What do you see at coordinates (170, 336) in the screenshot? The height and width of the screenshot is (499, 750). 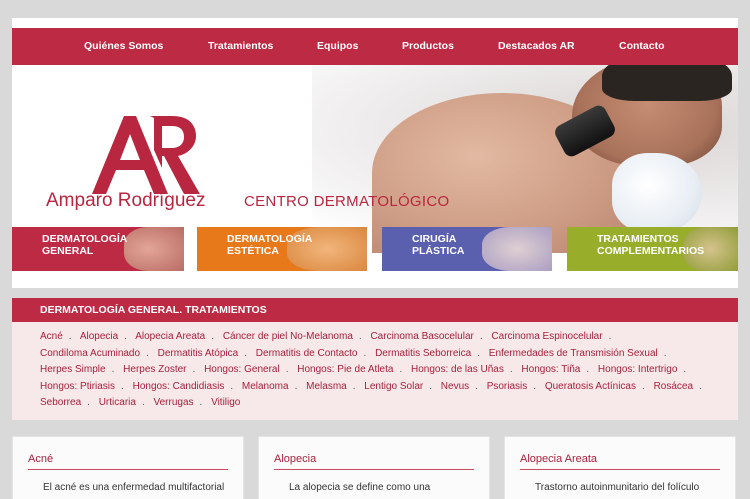 I see `treatment-link: Alopecia Areata` at bounding box center [170, 336].